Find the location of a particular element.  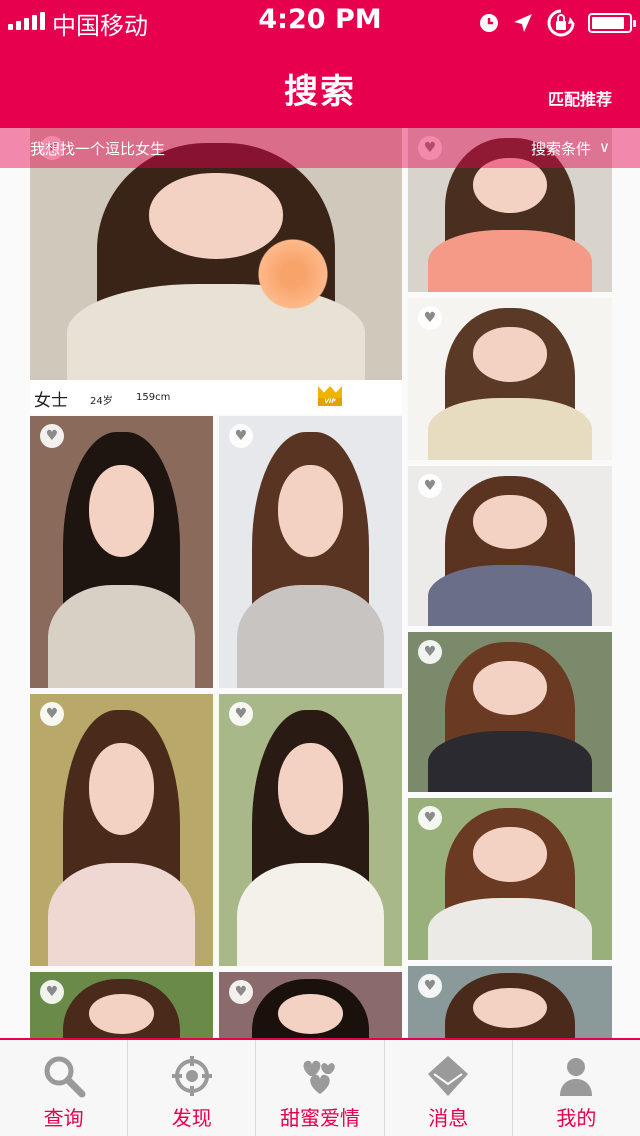

profile-height: 159cm is located at coordinates (153, 397).